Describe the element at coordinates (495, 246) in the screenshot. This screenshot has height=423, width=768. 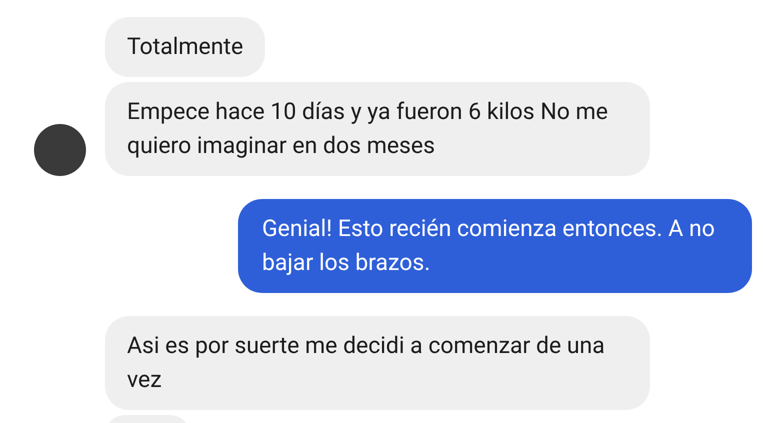
I see `message-bubble: Genial! Esto recién comienza entonces. A no bajar los brazos.` at that location.